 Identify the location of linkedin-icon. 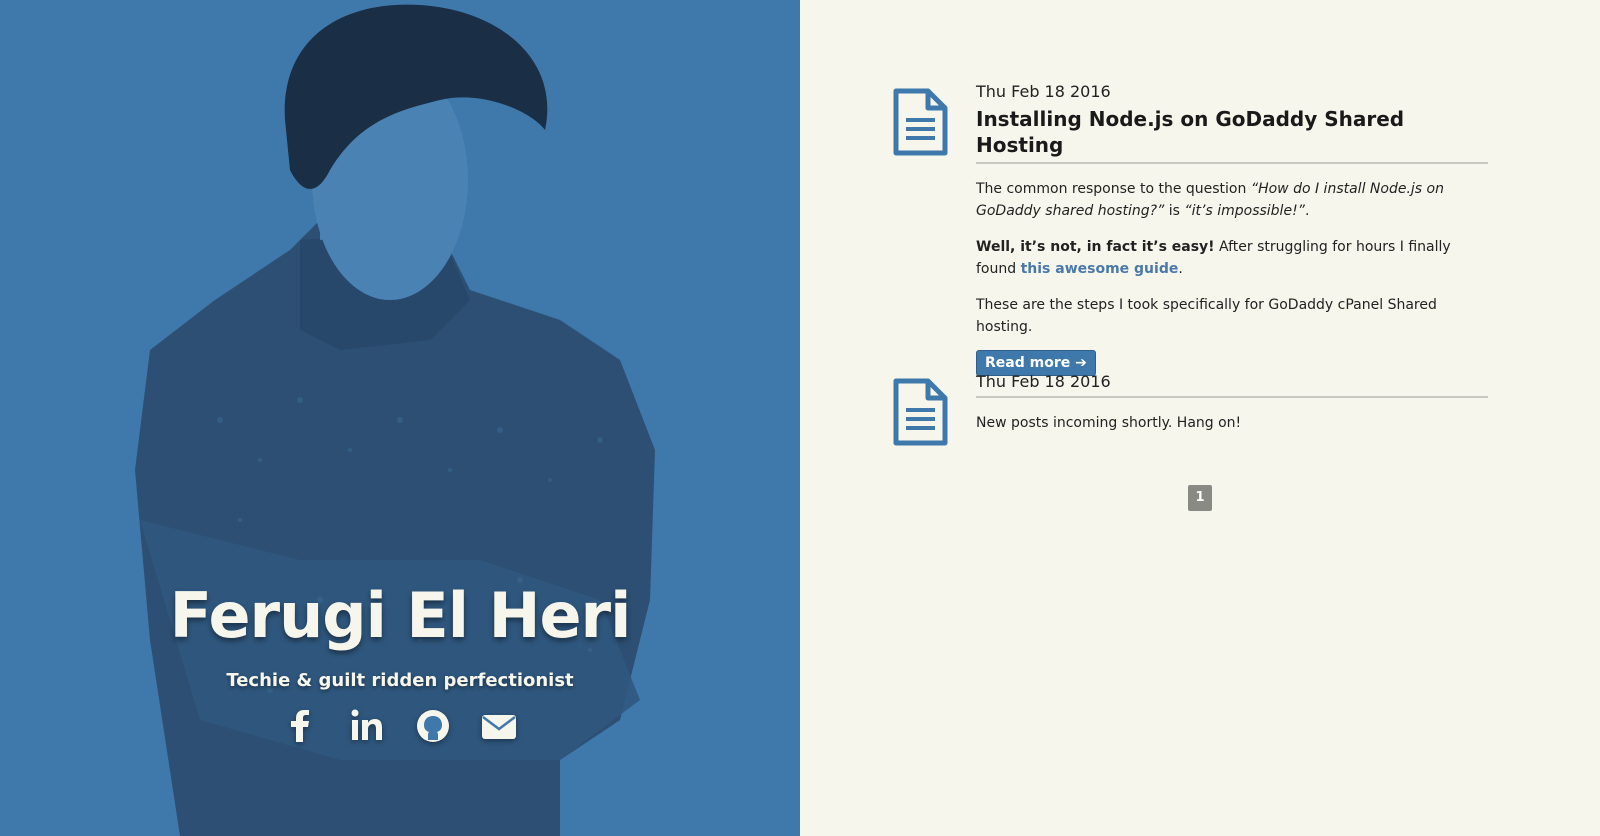
(366, 724).